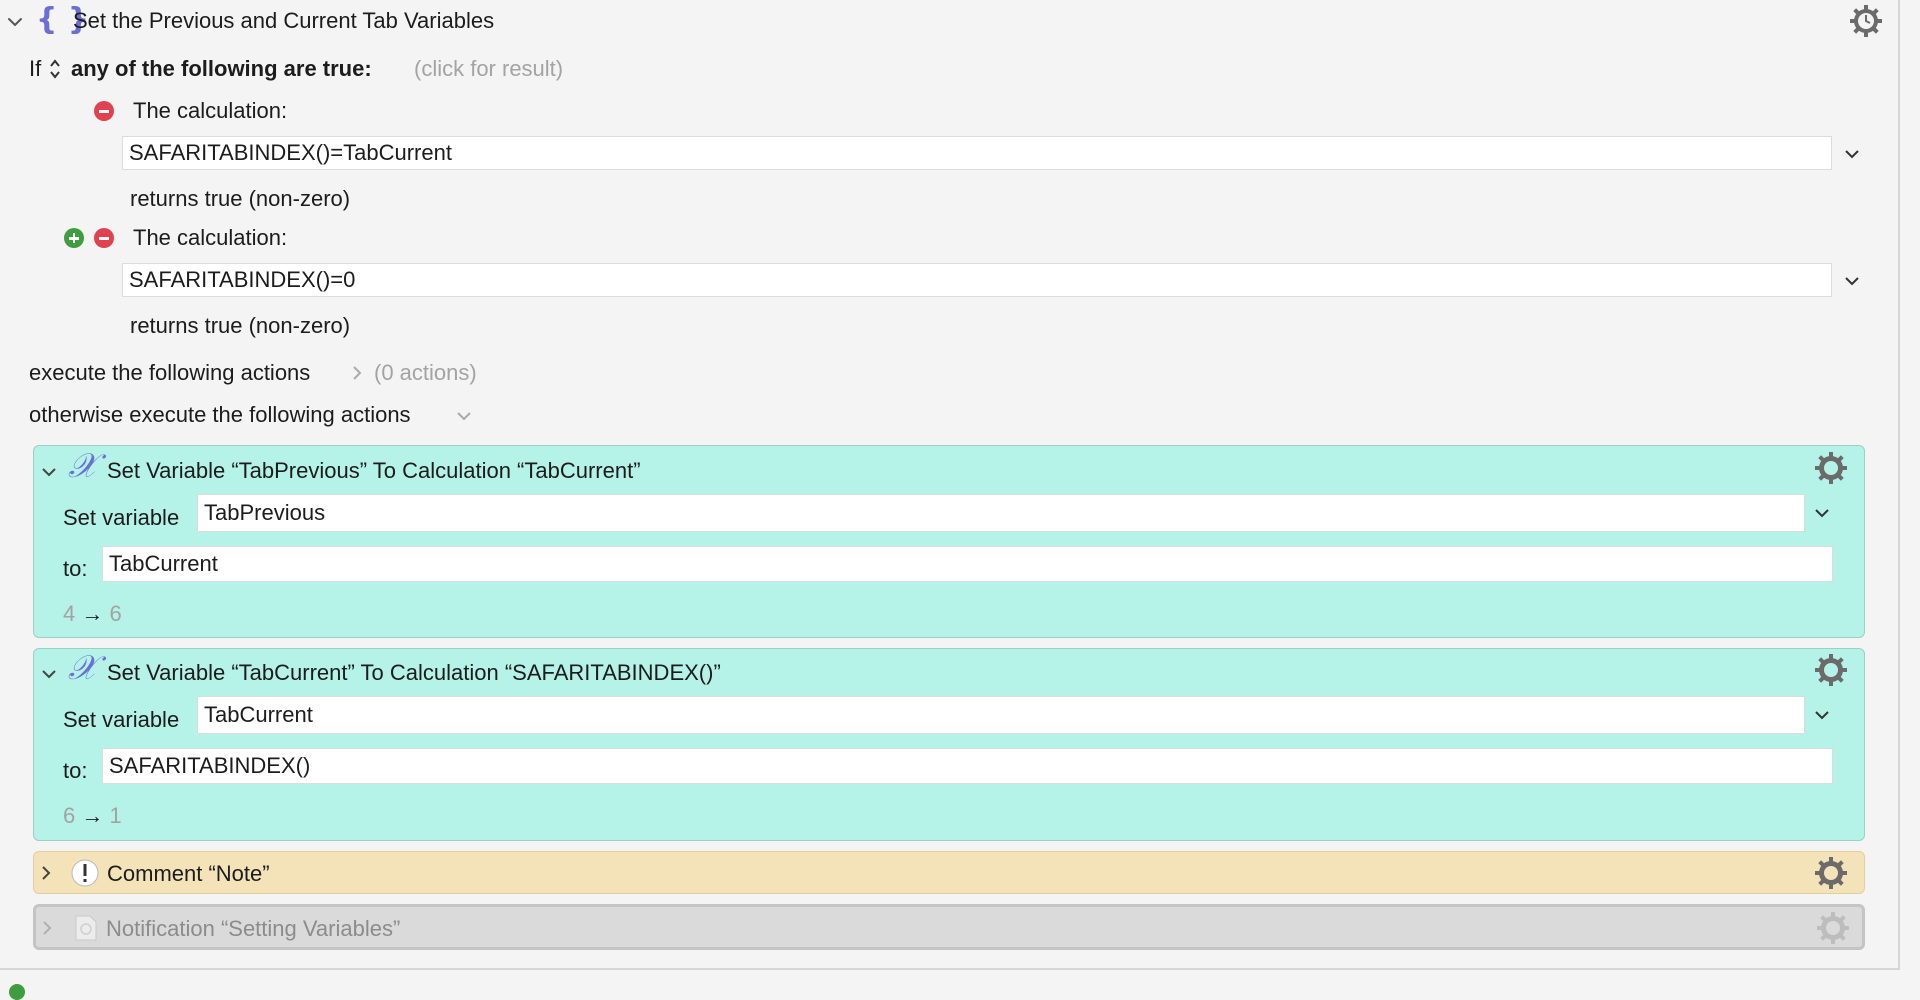 The image size is (1920, 1000). I want to click on condition-1-label: The calculation:, so click(210, 110).